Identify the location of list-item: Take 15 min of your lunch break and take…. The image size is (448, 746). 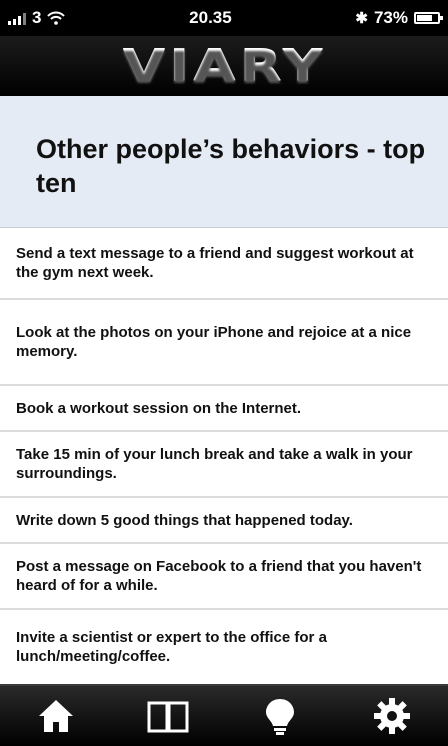
(224, 465).